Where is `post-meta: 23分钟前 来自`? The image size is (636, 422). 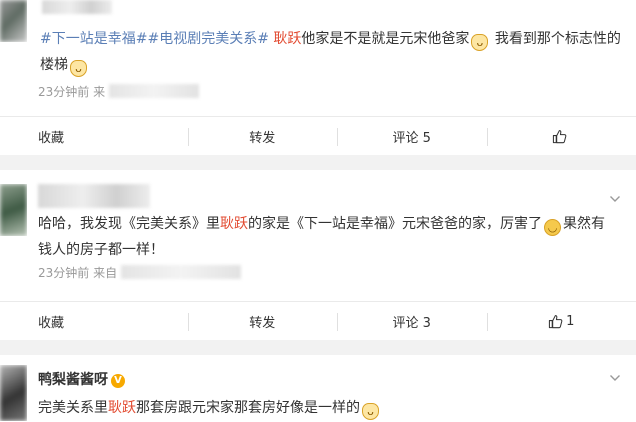 post-meta: 23分钟前 来自 is located at coordinates (140, 272).